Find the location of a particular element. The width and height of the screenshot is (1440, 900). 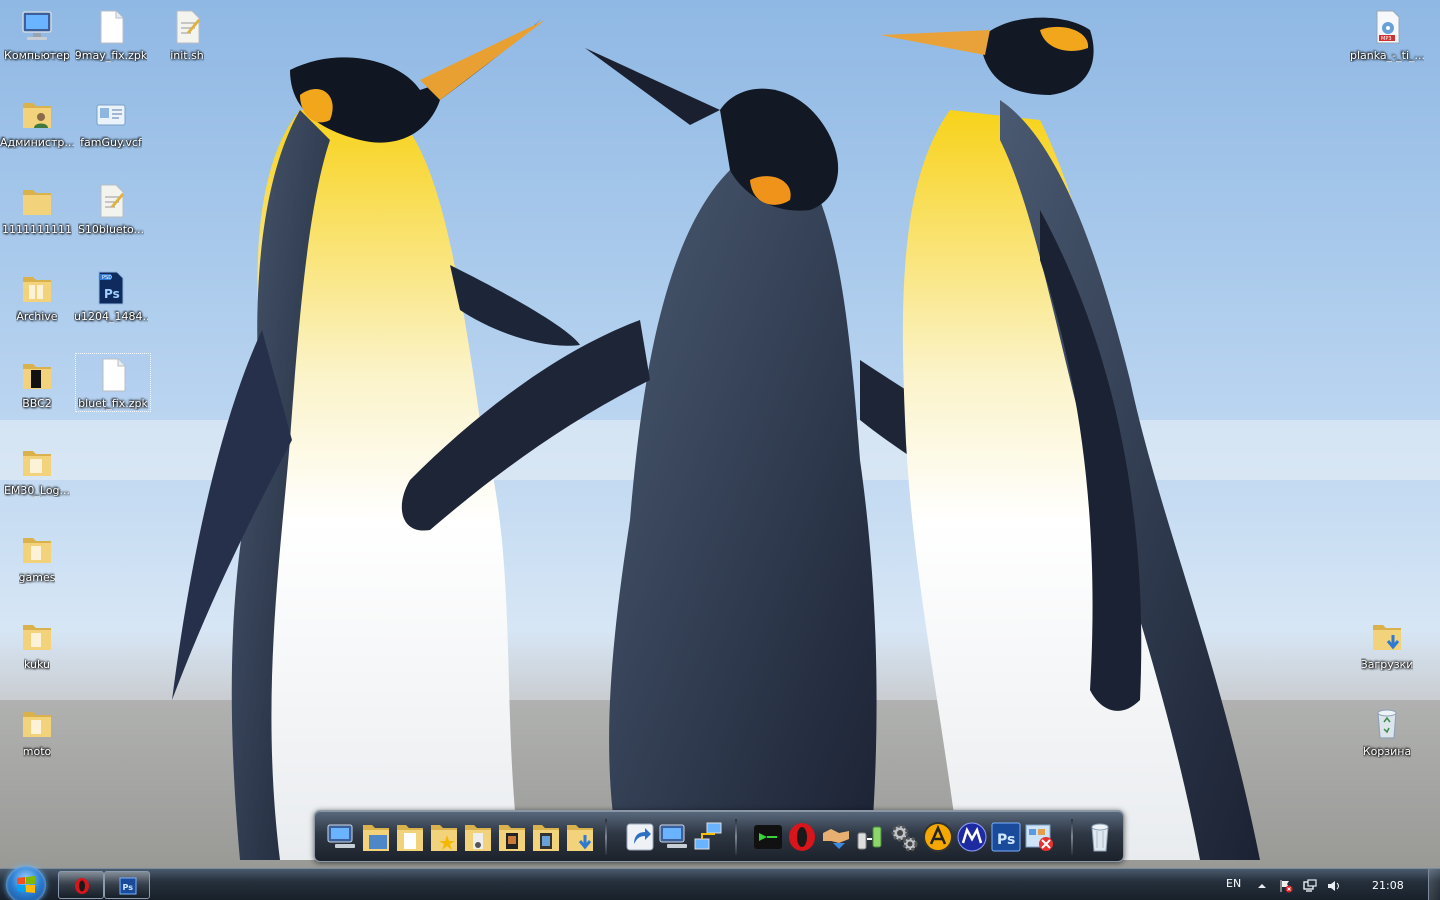

desktop-icon-moto: moto is located at coordinates (37, 736).